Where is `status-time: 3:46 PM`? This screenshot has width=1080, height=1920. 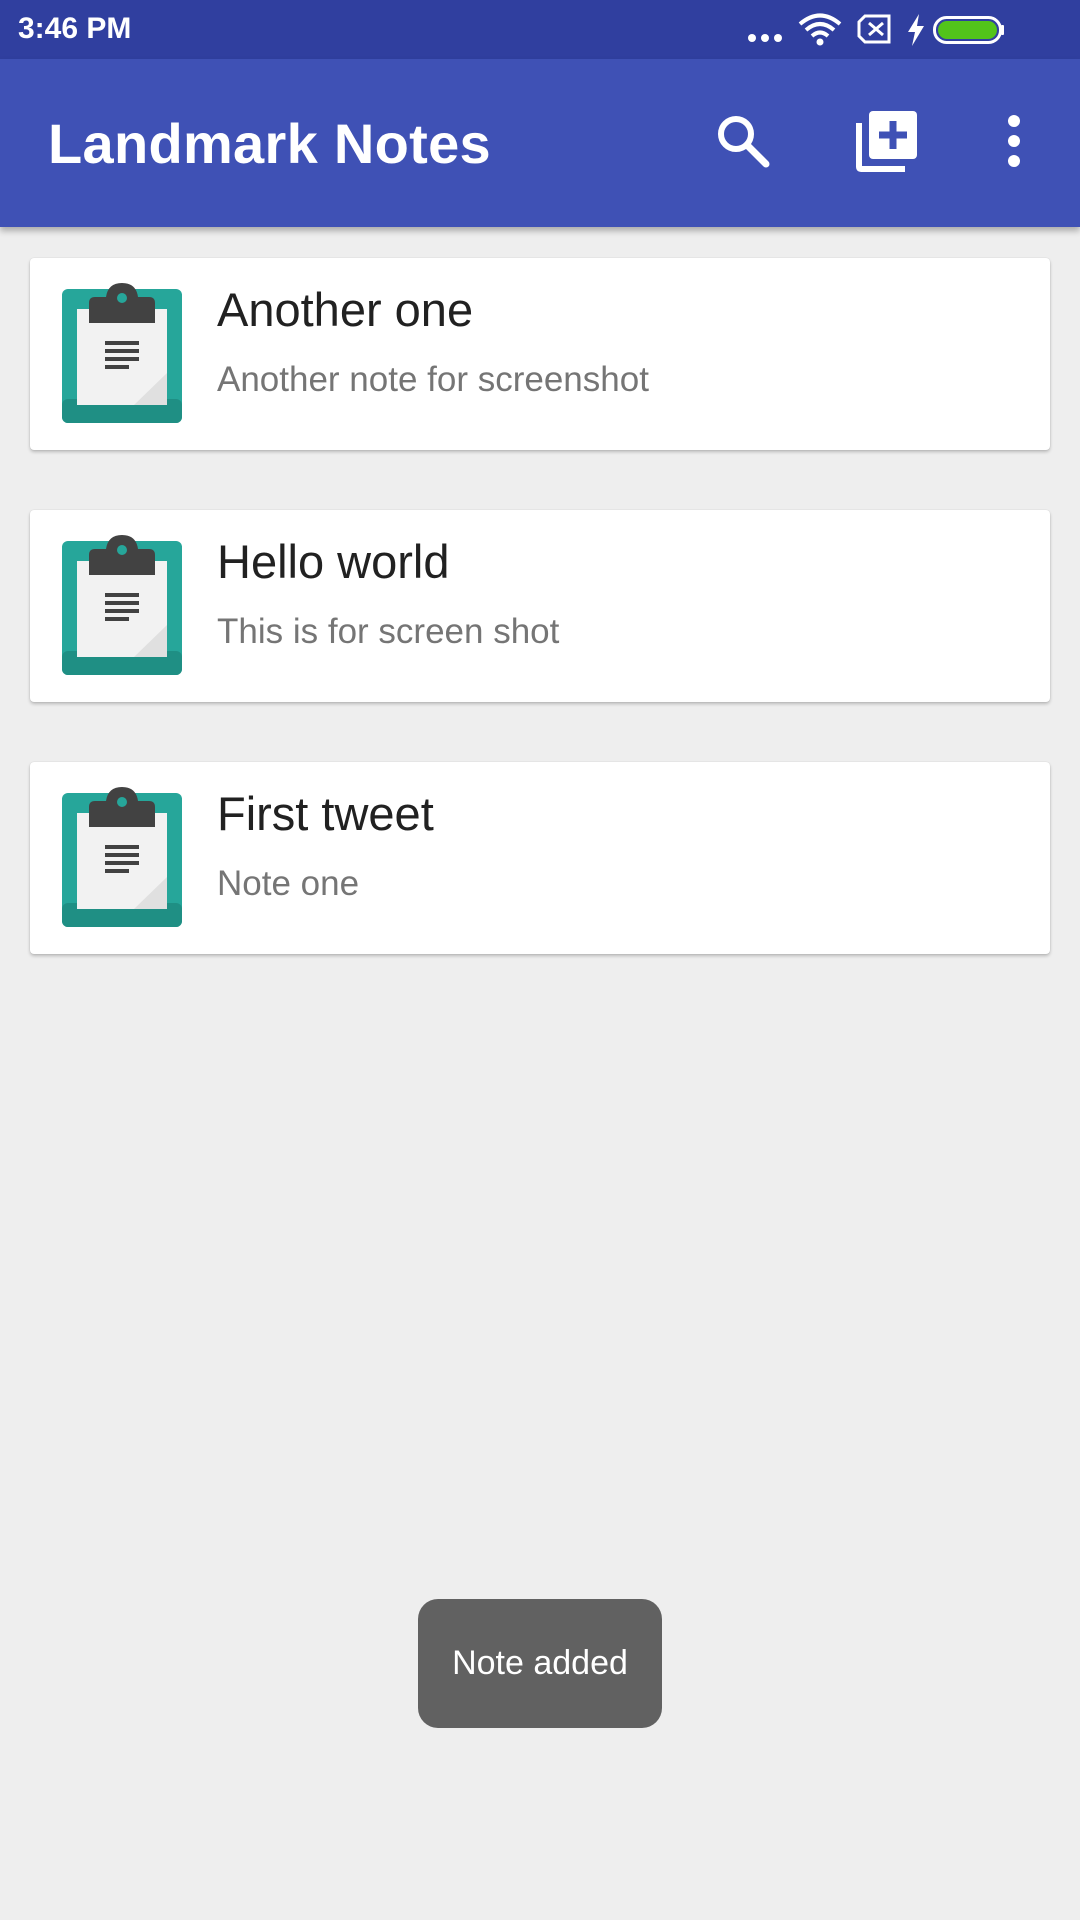 status-time: 3:46 PM is located at coordinates (75, 28).